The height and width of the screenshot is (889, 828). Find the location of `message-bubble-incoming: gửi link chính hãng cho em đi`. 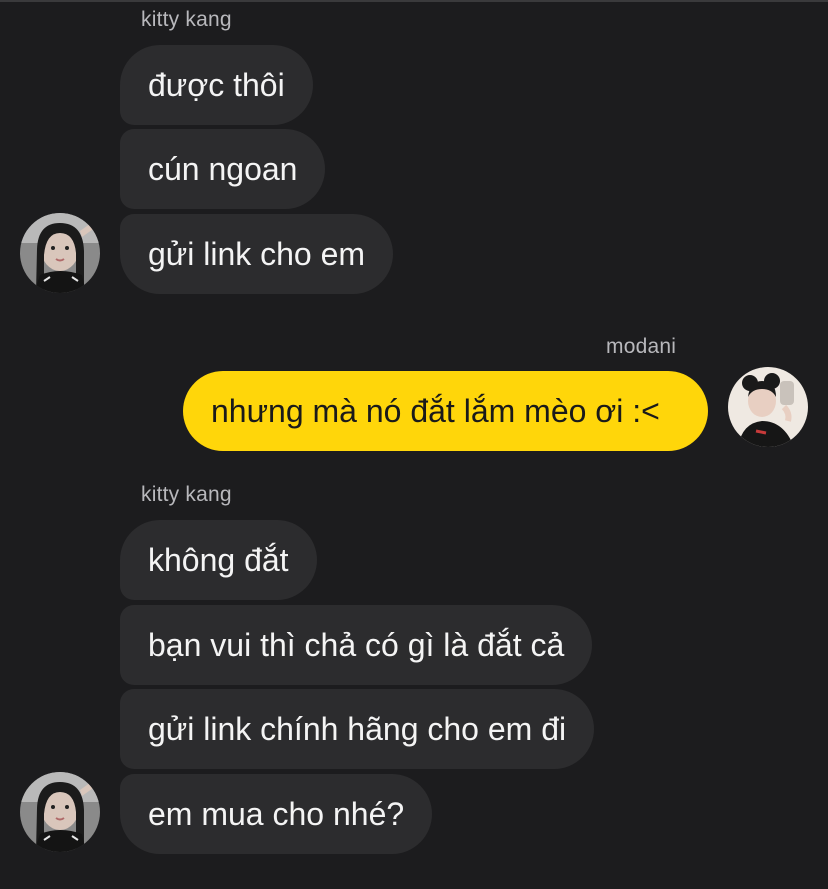

message-bubble-incoming: gửi link chính hãng cho em đi is located at coordinates (357, 729).